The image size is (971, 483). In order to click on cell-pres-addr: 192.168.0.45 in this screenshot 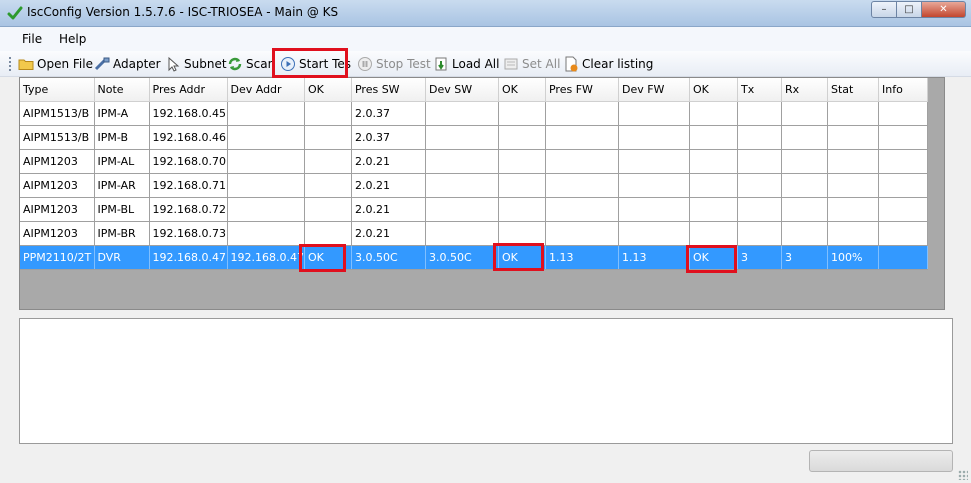, I will do `click(188, 113)`.